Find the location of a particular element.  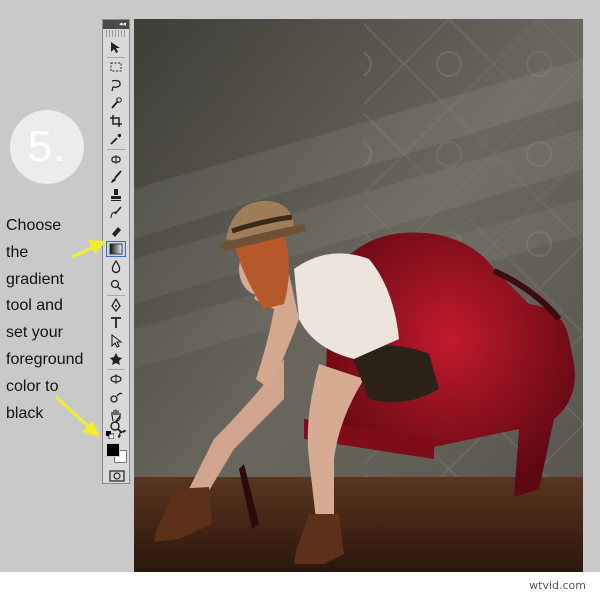

spot-healing-tool is located at coordinates (116, 159).